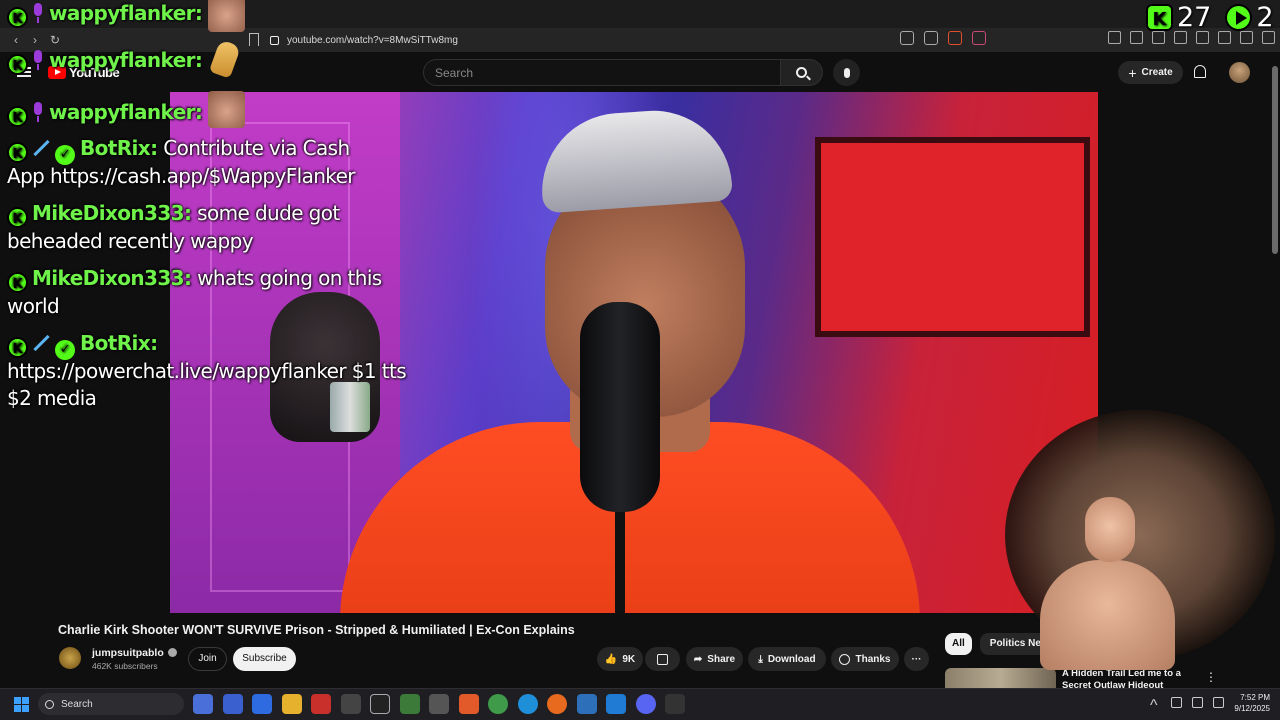  Describe the element at coordinates (943, 38) in the screenshot. I see `address-bar-actions` at that location.